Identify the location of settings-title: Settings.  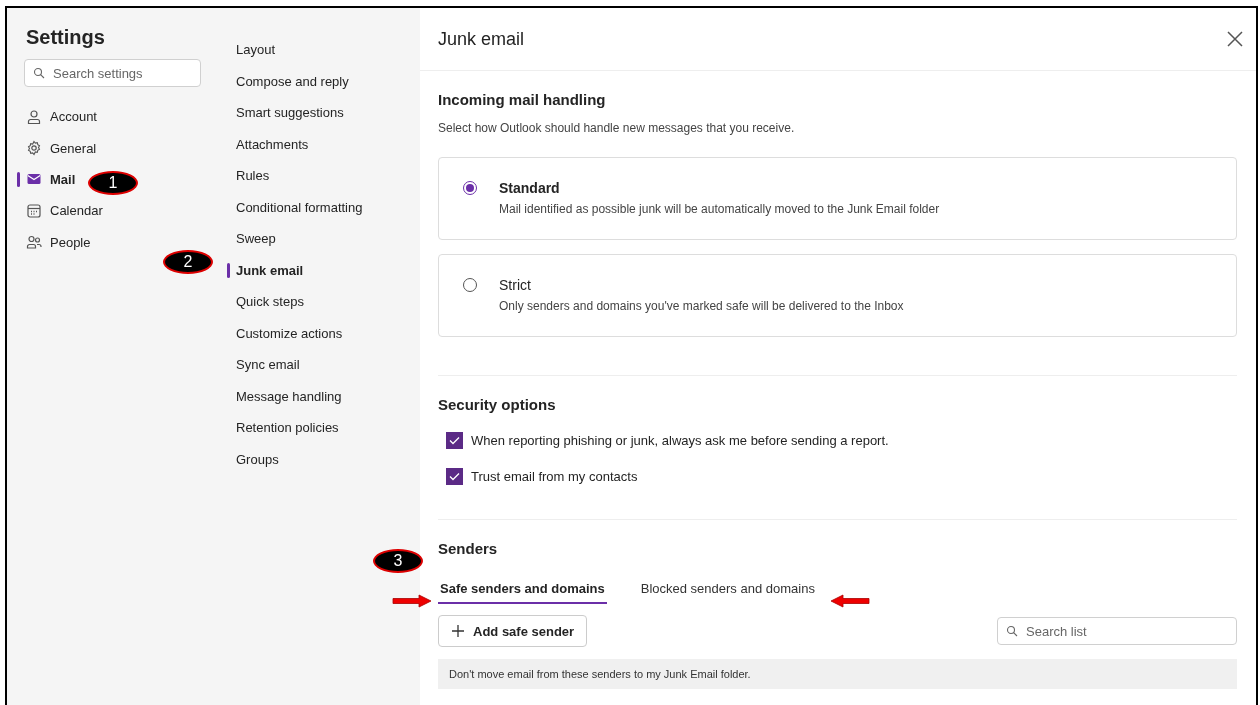
(66, 37).